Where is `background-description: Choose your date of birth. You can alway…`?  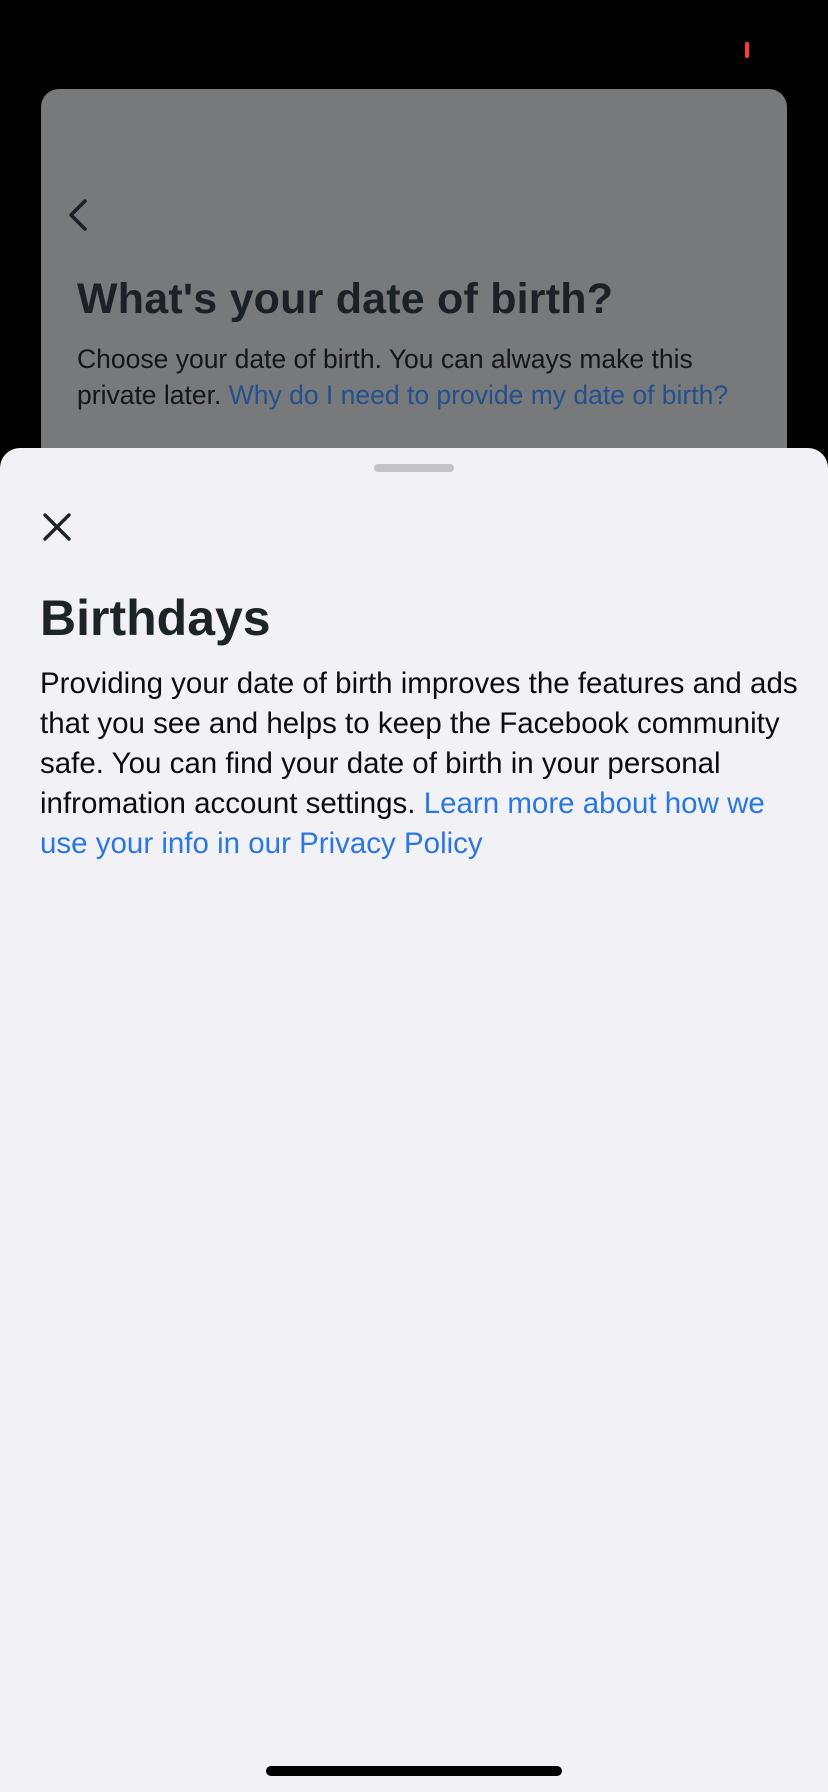 background-description: Choose your date of birth. You can alway… is located at coordinates (417, 377).